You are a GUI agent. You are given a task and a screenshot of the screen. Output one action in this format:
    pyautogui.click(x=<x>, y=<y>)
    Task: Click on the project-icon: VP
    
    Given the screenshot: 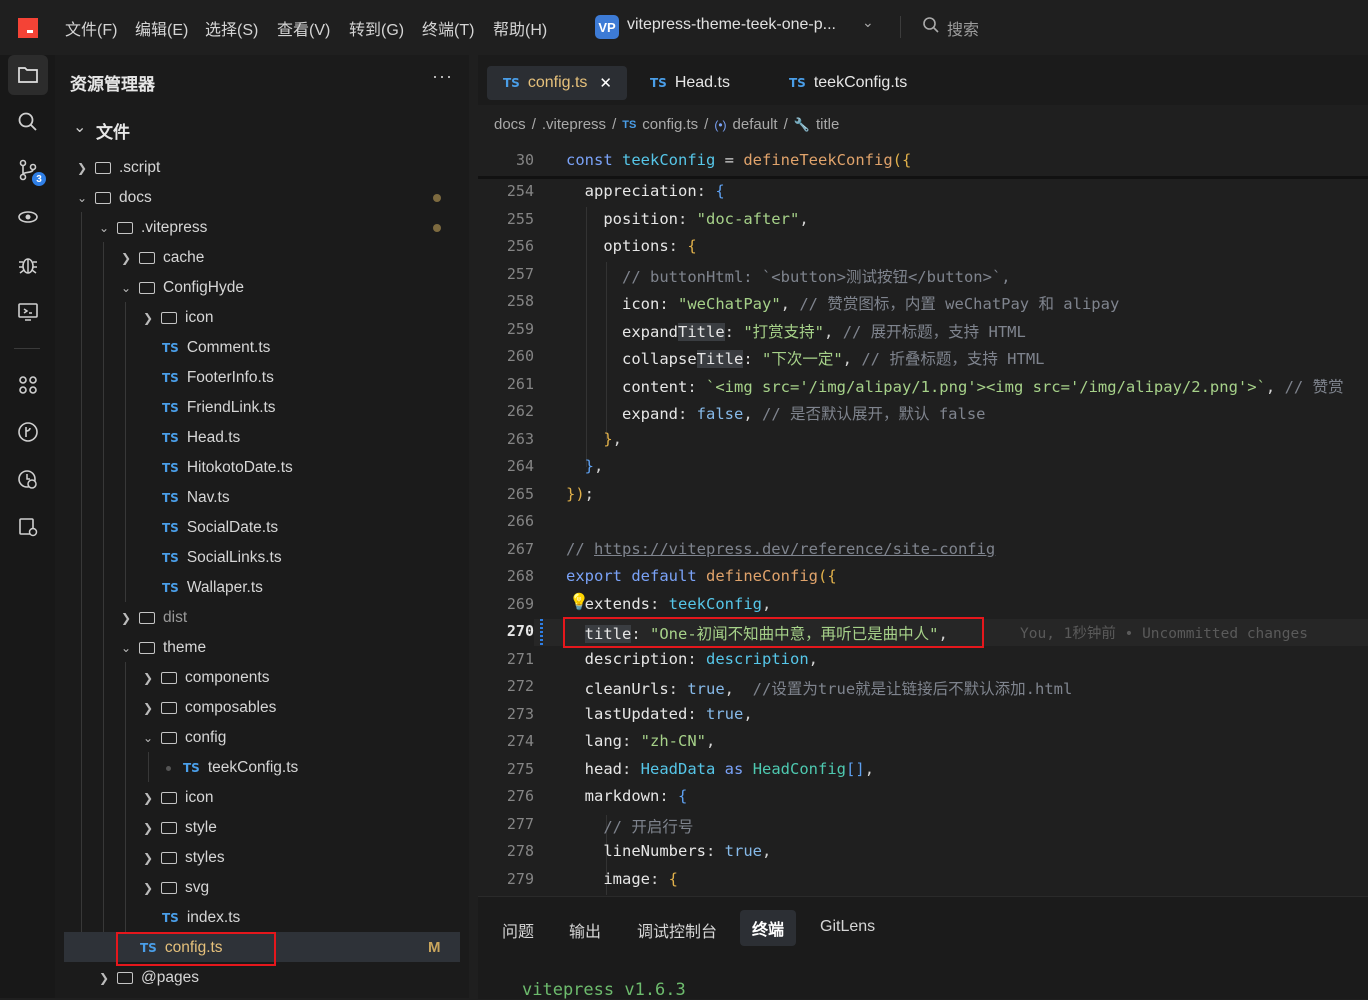 What is the action you would take?
    pyautogui.click(x=607, y=27)
    